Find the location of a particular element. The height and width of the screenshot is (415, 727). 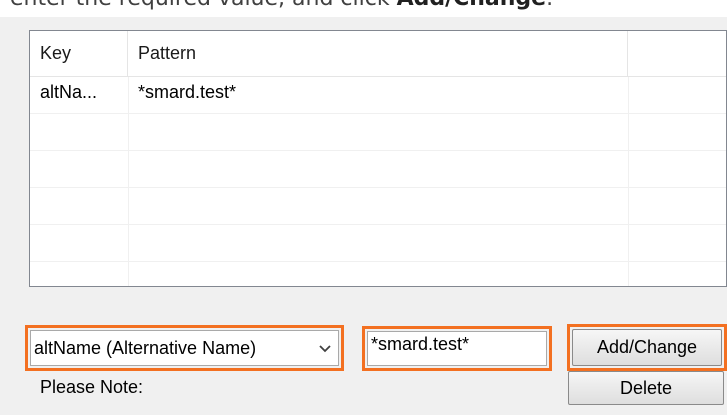

add-change-highlight is located at coordinates (647, 347).